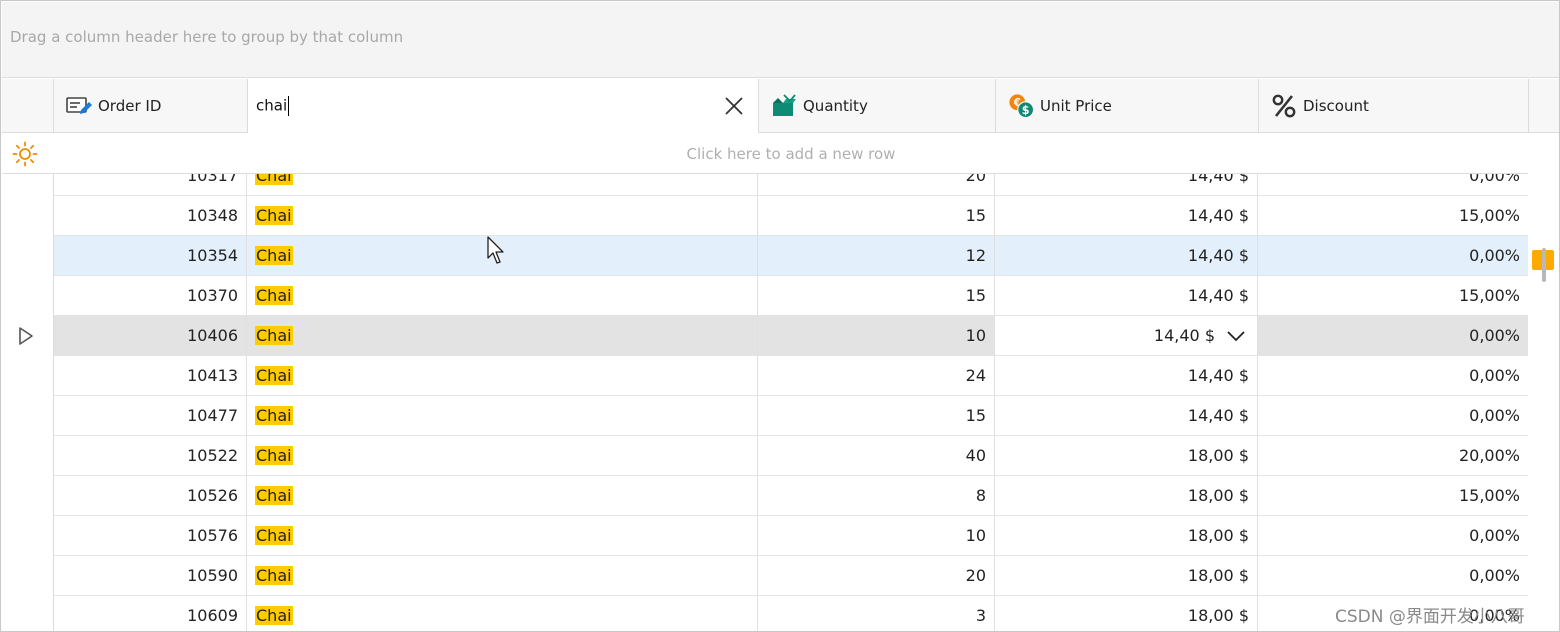 The width and height of the screenshot is (1560, 632). Describe the element at coordinates (150, 375) in the screenshot. I see `cell-order-id: 10413` at that location.